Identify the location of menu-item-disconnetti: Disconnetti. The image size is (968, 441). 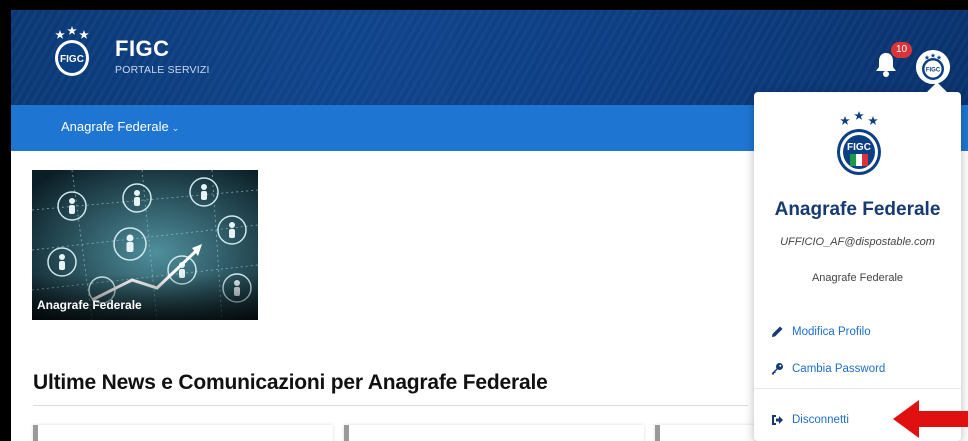
(810, 420).